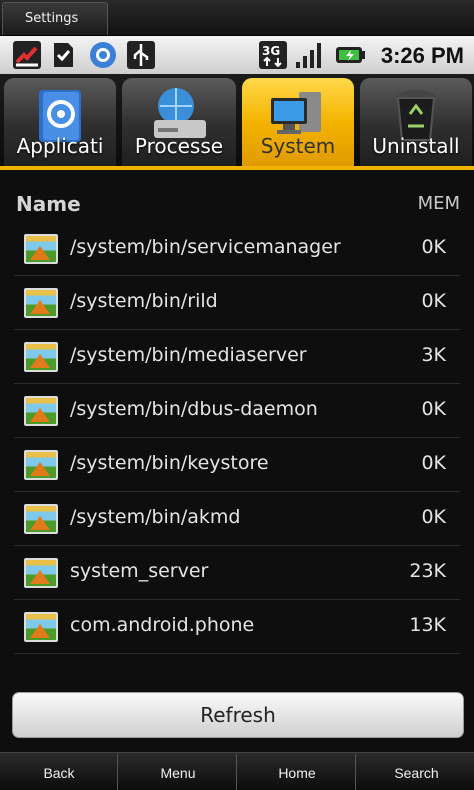  Describe the element at coordinates (237, 55) in the screenshot. I see `status-bar: 3G 3:26 PM` at that location.